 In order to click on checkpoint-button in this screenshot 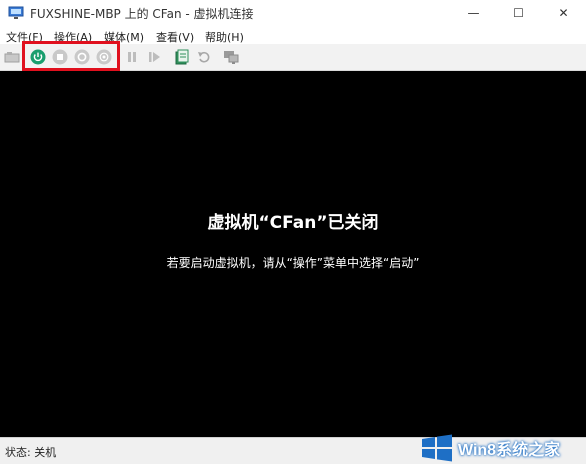, I will do `click(182, 57)`.